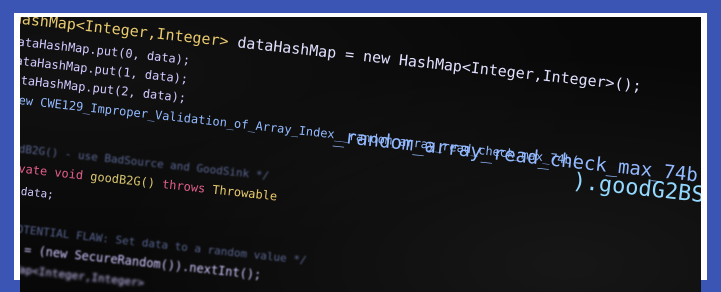 This screenshot has height=292, width=721. Describe the element at coordinates (52, 171) in the screenshot. I see `code-token-modifier: private void` at that location.